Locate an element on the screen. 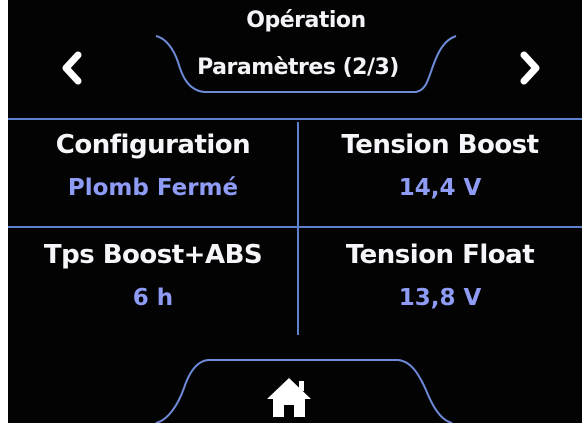 This screenshot has height=423, width=584. boost-voltage-value: 14,4 V is located at coordinates (440, 188).